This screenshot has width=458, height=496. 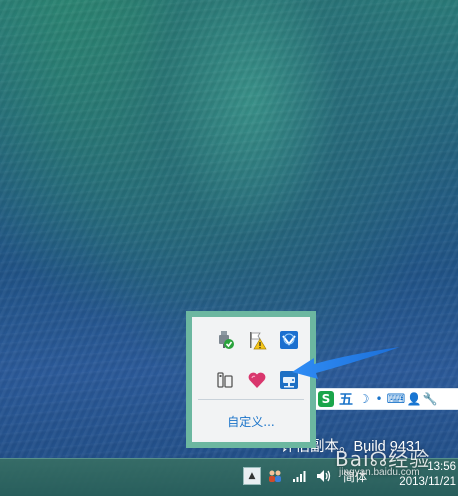 I want to click on ime-toolbar: S 五 ☽ • ⌨ 👤 🔧, so click(x=386, y=399).